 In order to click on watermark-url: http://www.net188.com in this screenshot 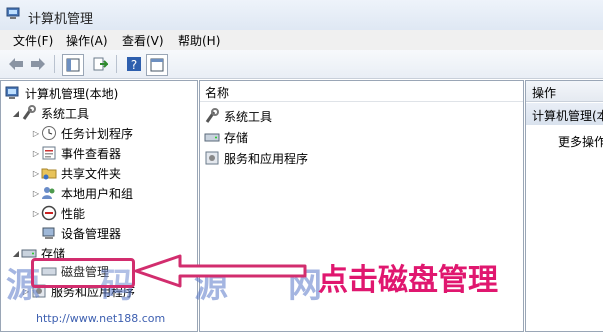, I will do `click(101, 318)`.